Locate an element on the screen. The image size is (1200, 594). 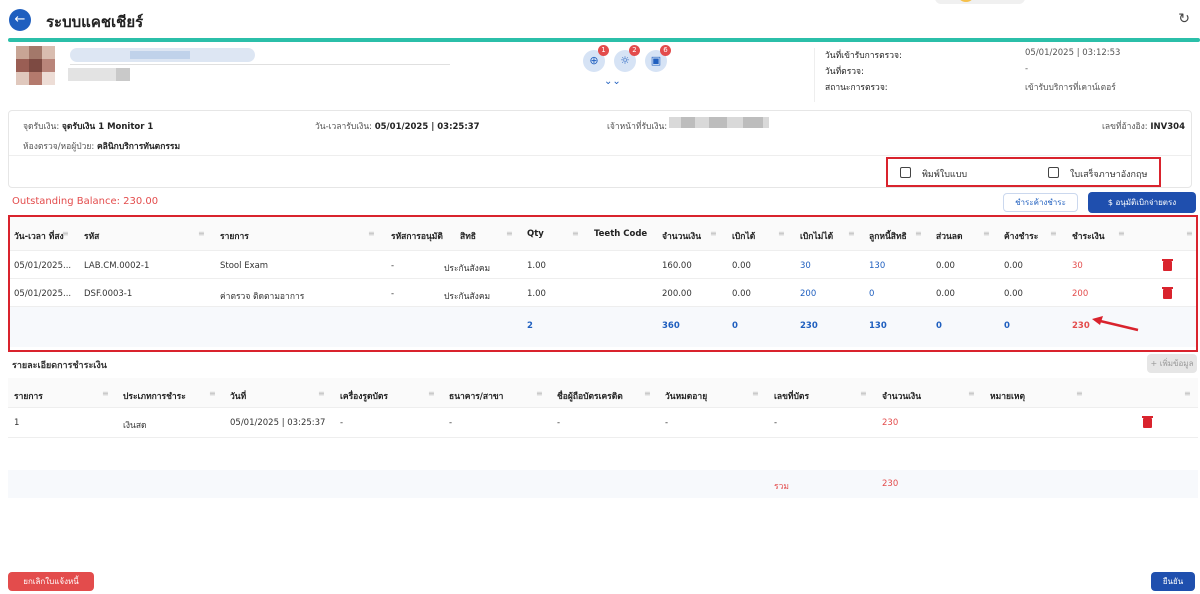
col-discount: ส่วนลด is located at coordinates (949, 236).